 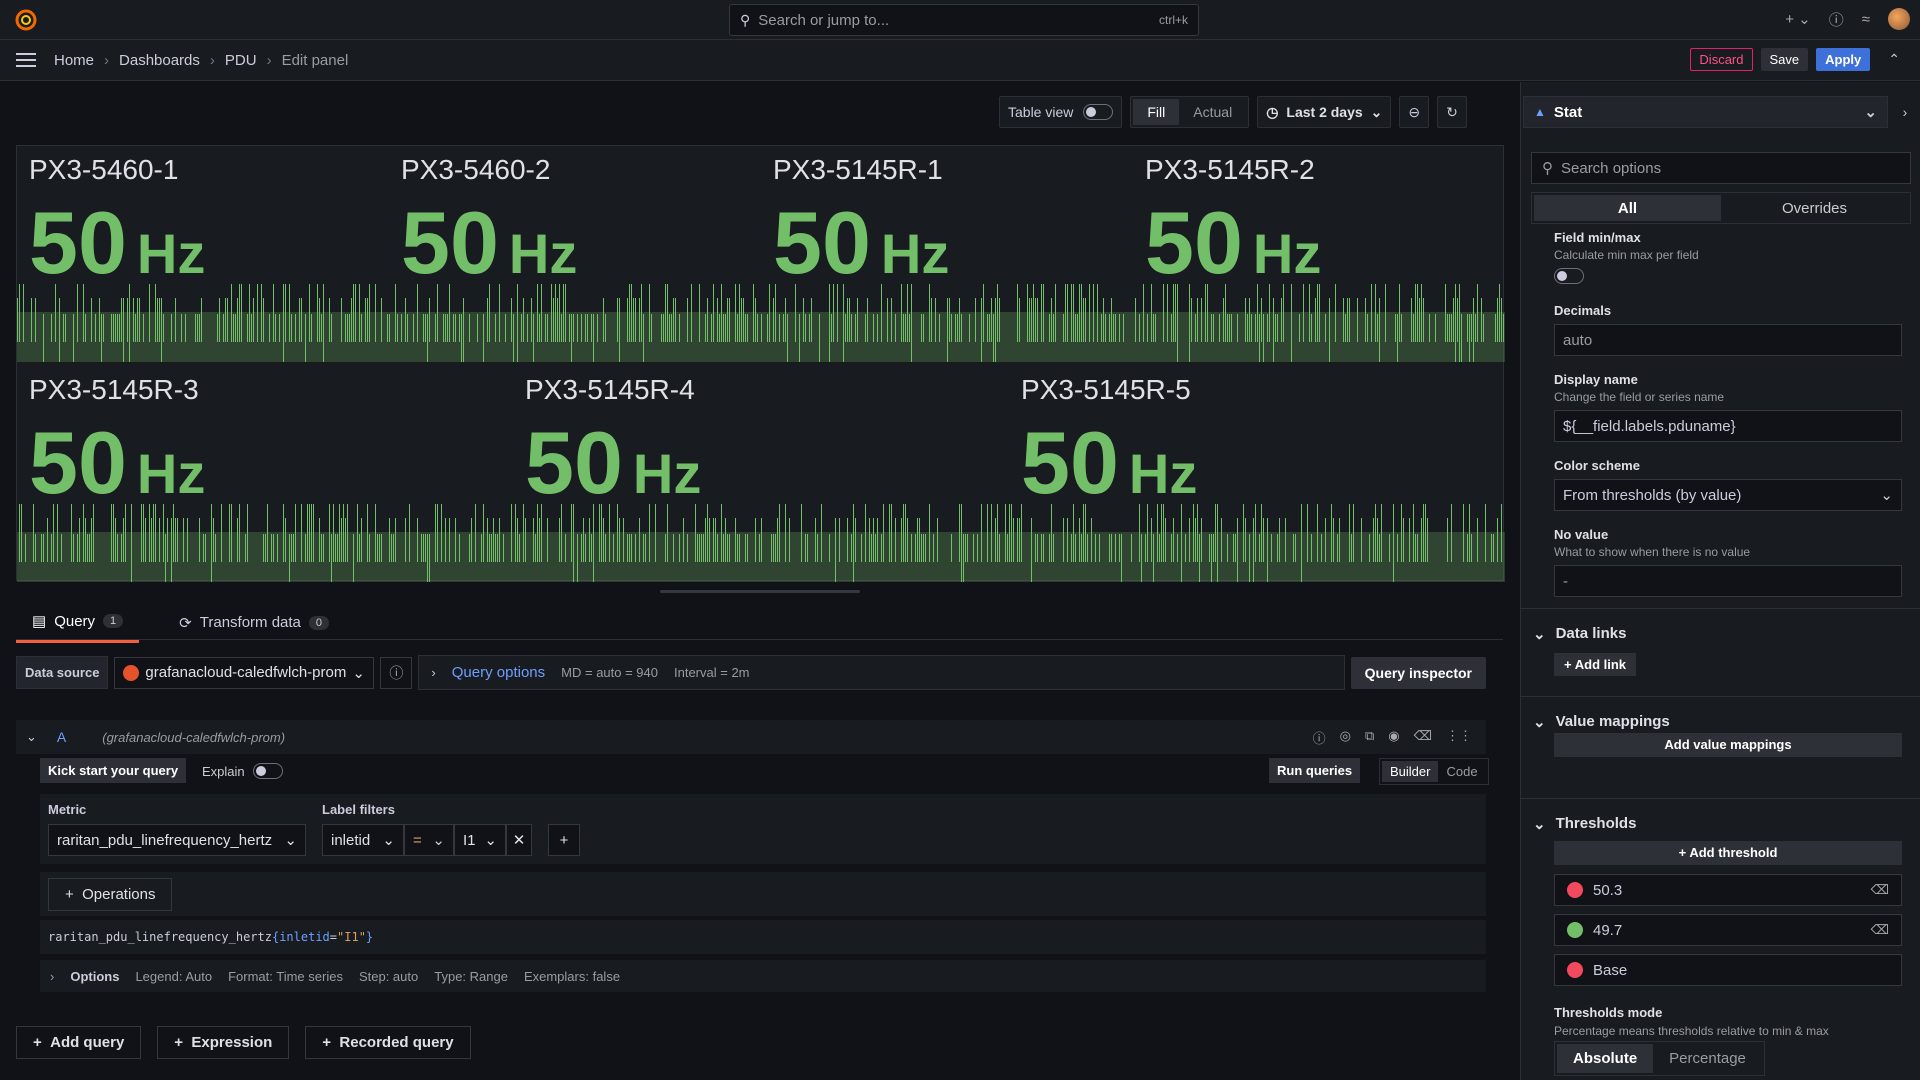 What do you see at coordinates (1315, 770) in the screenshot?
I see `run-queries-button: Run queries` at bounding box center [1315, 770].